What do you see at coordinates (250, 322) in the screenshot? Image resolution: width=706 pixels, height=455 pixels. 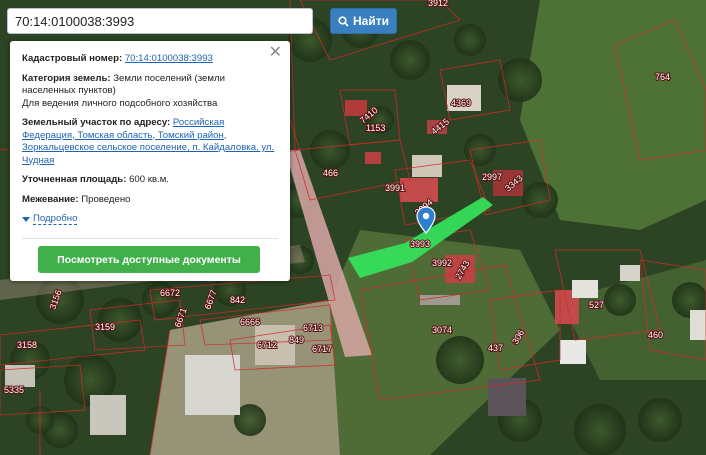 I see `parcel-label-6666: 6666` at bounding box center [250, 322].